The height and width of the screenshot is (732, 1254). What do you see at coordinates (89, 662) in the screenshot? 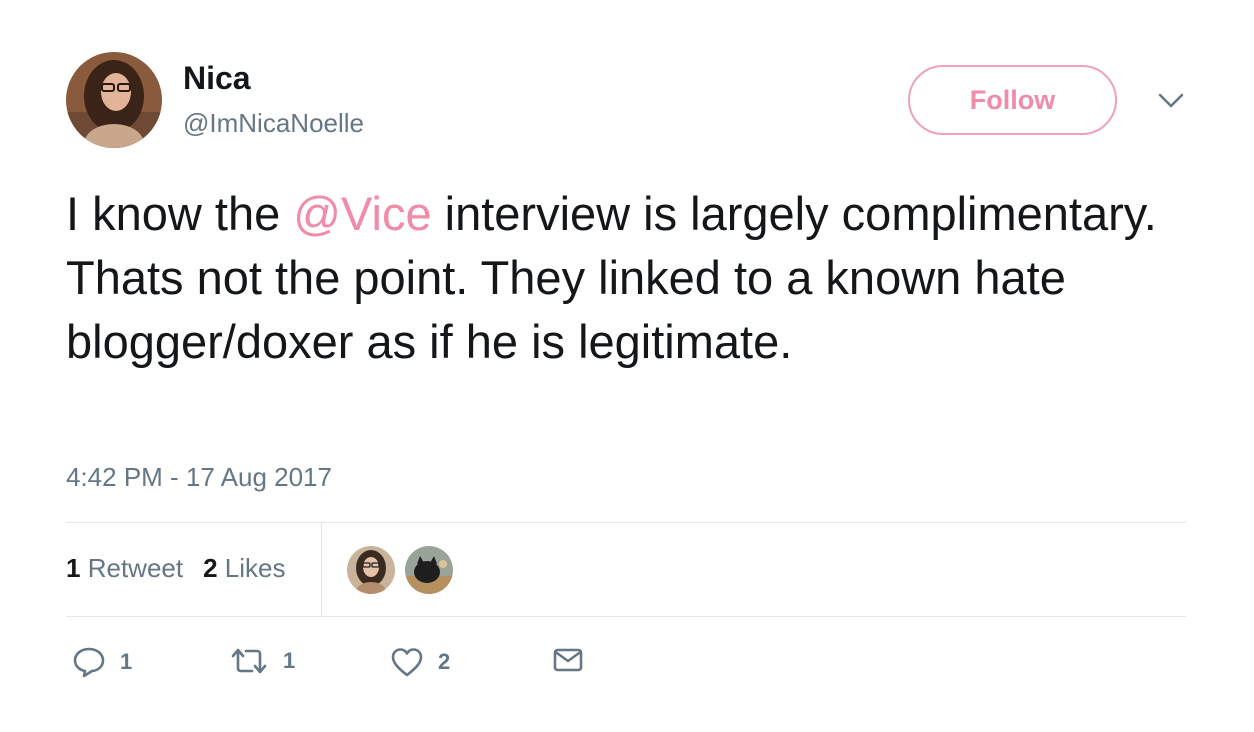
I see `reply-icon` at bounding box center [89, 662].